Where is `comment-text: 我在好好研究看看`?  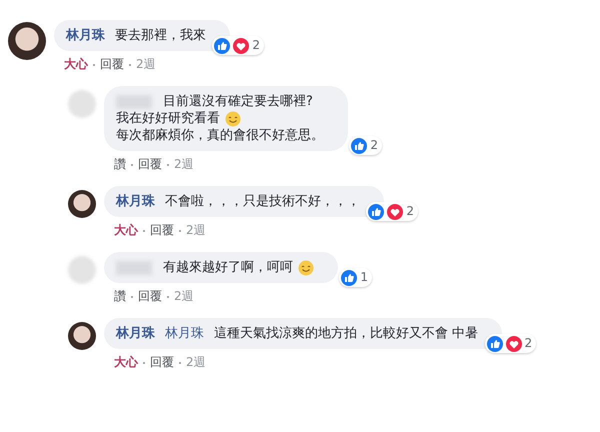 comment-text: 我在好好研究看看 is located at coordinates (168, 118).